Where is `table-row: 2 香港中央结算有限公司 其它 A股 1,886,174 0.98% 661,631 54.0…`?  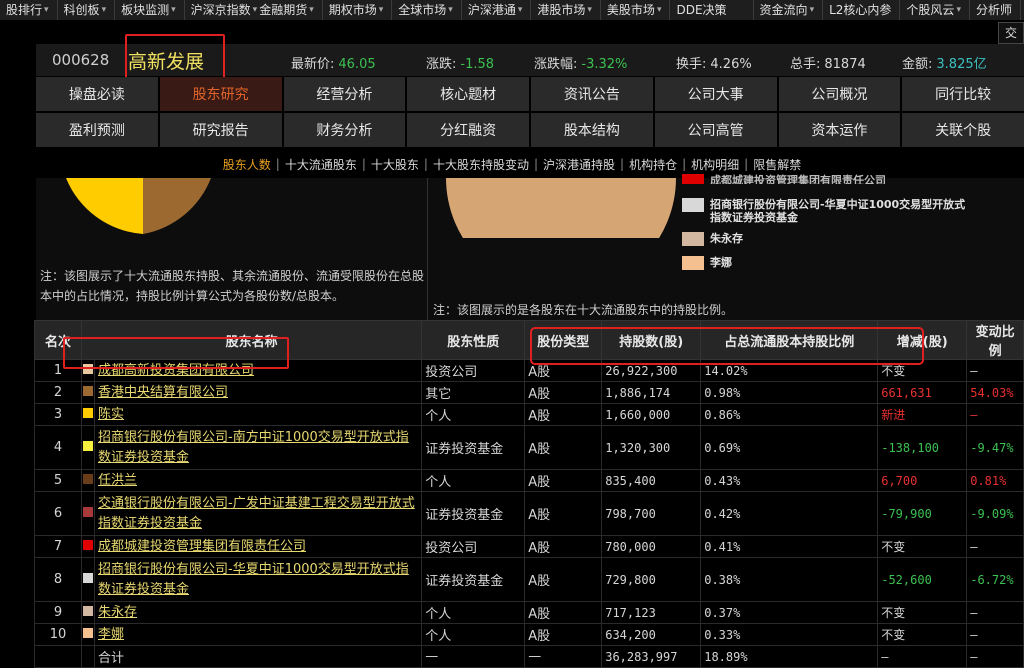 table-row: 2 香港中央结算有限公司 其它 A股 1,886,174 0.98% 661,631 54.0… is located at coordinates (529, 392).